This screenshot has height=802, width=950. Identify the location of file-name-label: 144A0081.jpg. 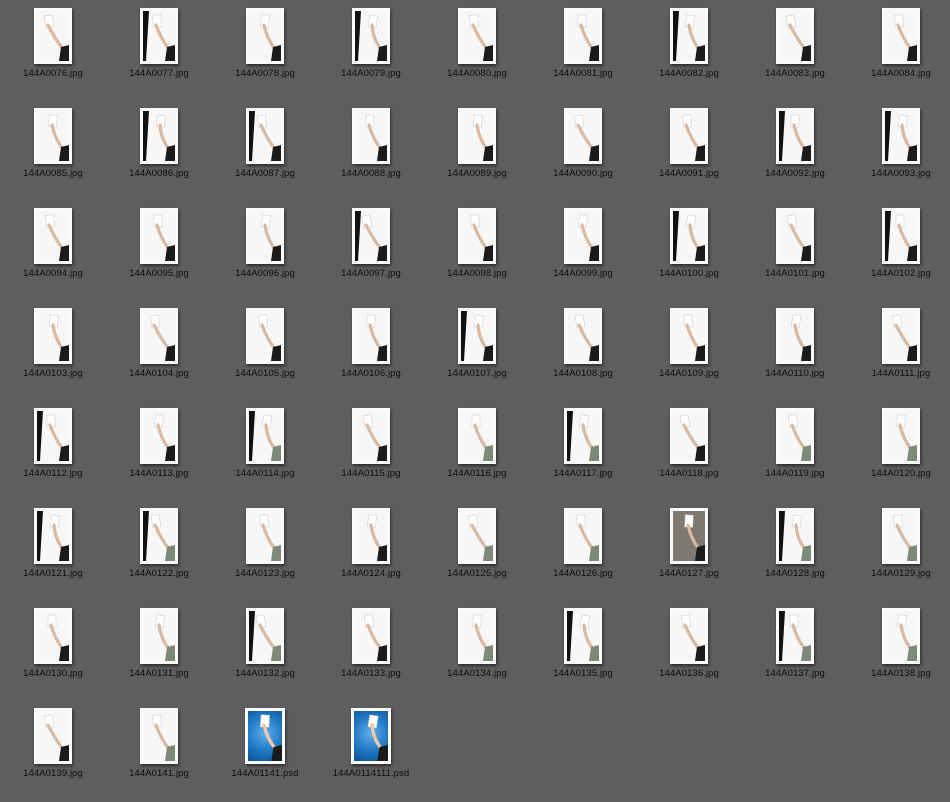
(583, 73).